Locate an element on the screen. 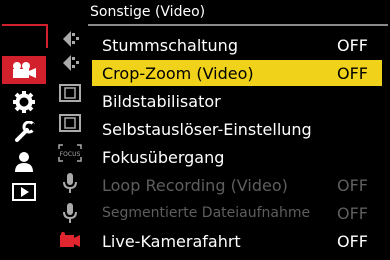  playback-icon is located at coordinates (24, 192).